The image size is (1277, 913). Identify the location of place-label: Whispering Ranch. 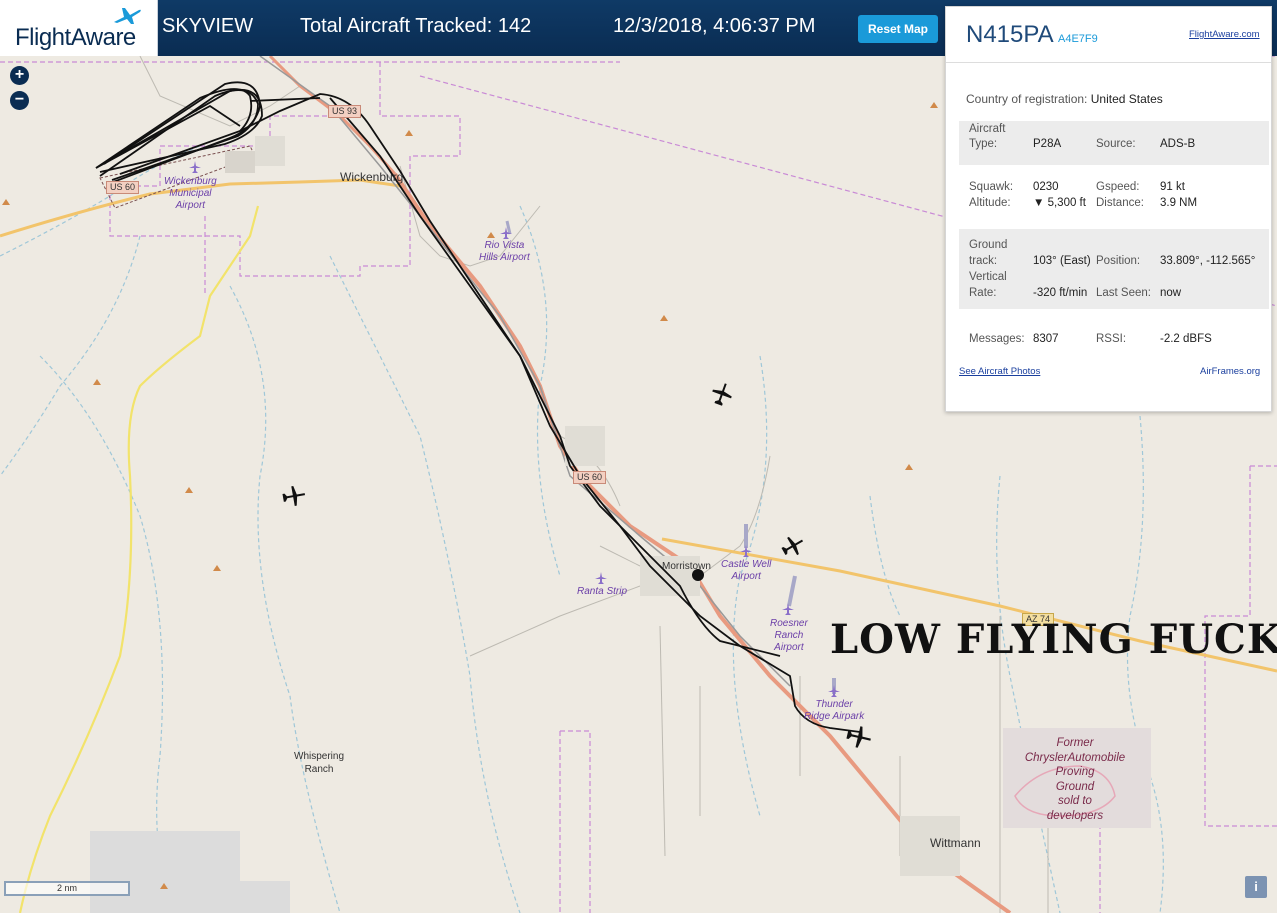
(319, 763).